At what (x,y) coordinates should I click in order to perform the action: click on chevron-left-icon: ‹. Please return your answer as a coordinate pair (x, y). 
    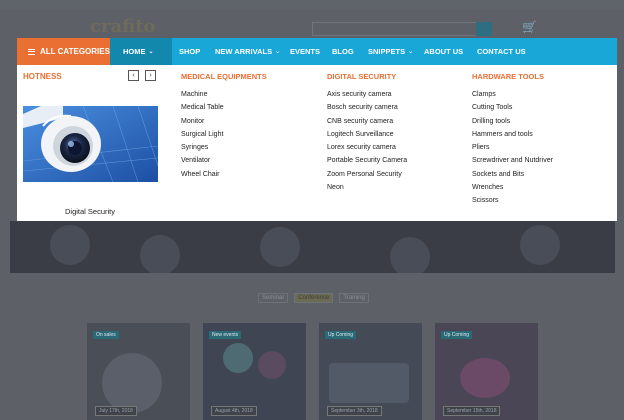
    Looking at the image, I should click on (133, 75).